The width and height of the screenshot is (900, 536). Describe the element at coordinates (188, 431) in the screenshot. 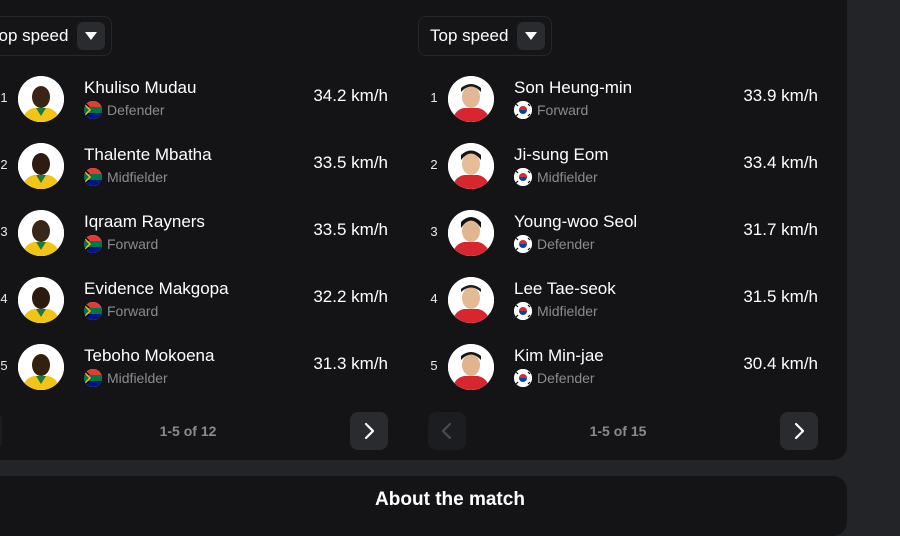

I see `pagination-count: 1-5 of 12` at that location.